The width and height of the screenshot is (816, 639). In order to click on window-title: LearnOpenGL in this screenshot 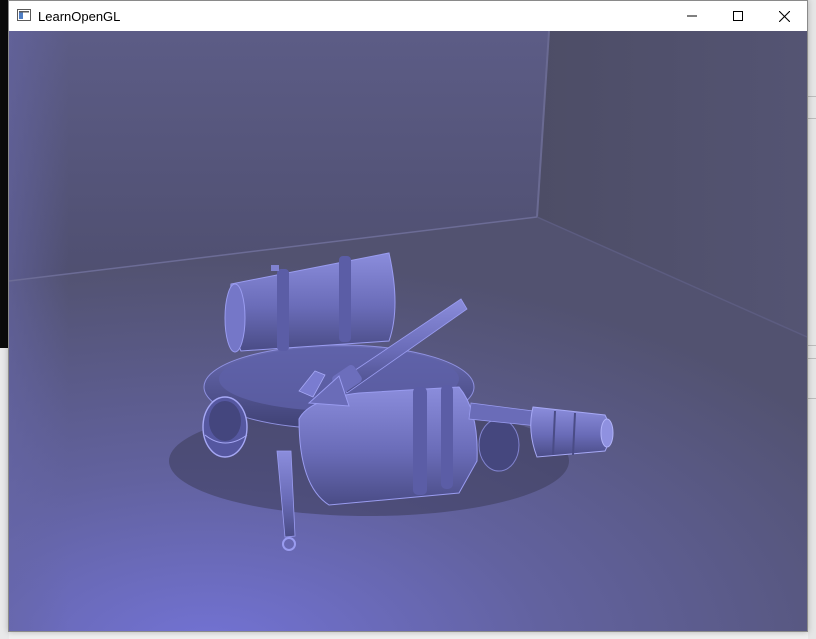, I will do `click(79, 16)`.